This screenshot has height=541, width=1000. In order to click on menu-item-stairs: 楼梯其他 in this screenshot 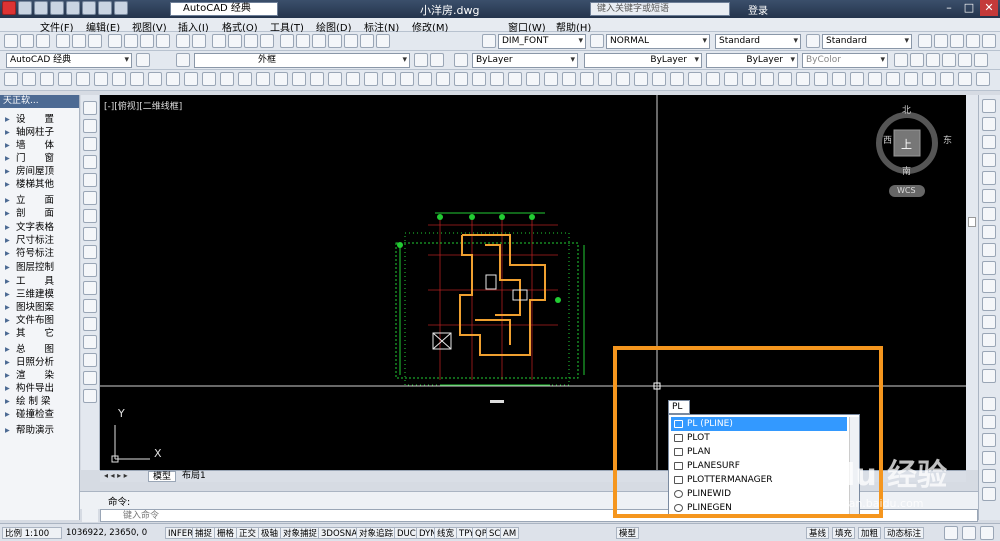, I will do `click(40, 184)`.